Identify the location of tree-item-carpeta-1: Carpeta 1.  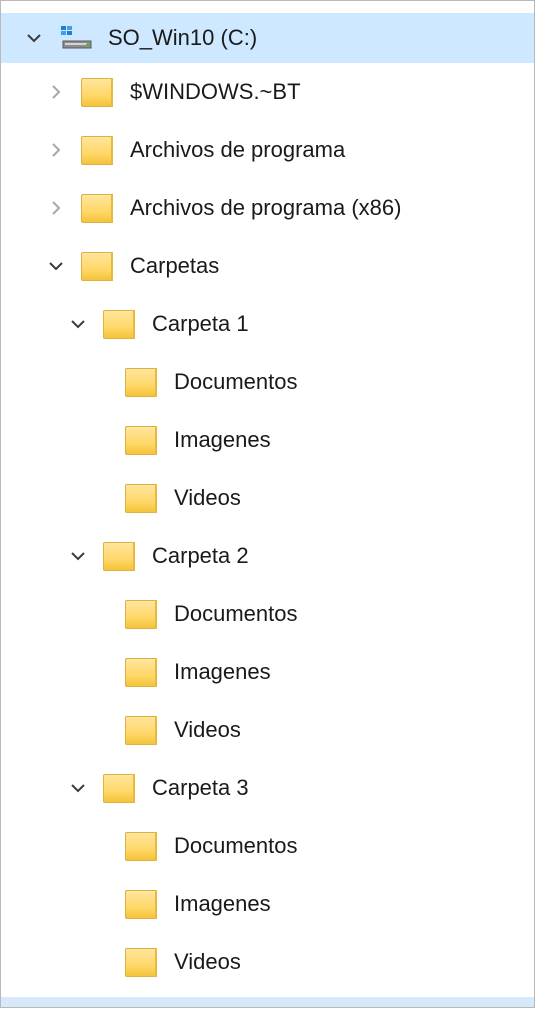
(267, 324).